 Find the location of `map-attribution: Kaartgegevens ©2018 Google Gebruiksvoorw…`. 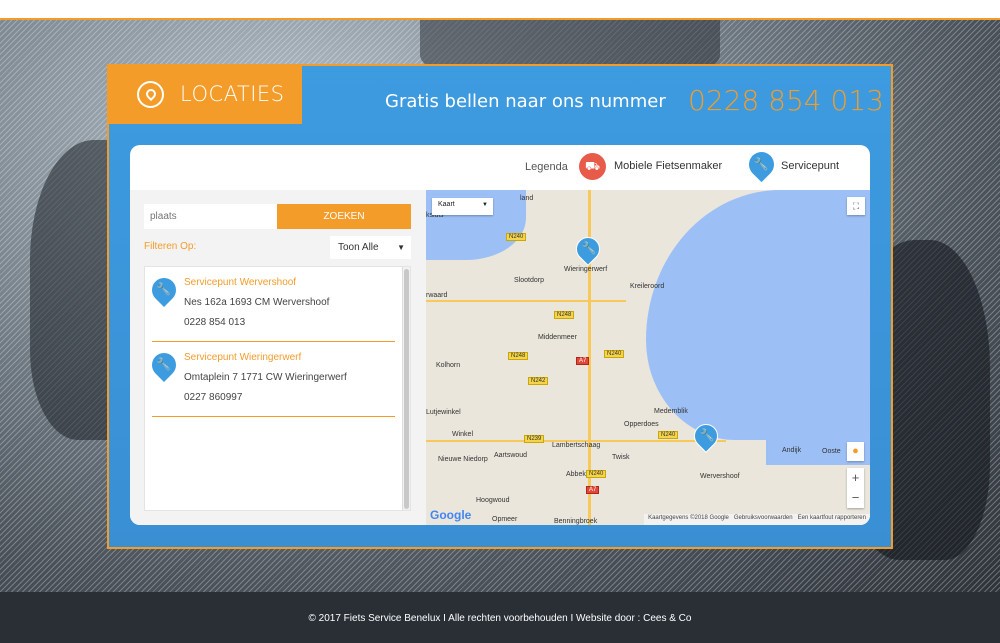

map-attribution: Kaartgegevens ©2018 Google Gebruiksvoorw… is located at coordinates (757, 519).